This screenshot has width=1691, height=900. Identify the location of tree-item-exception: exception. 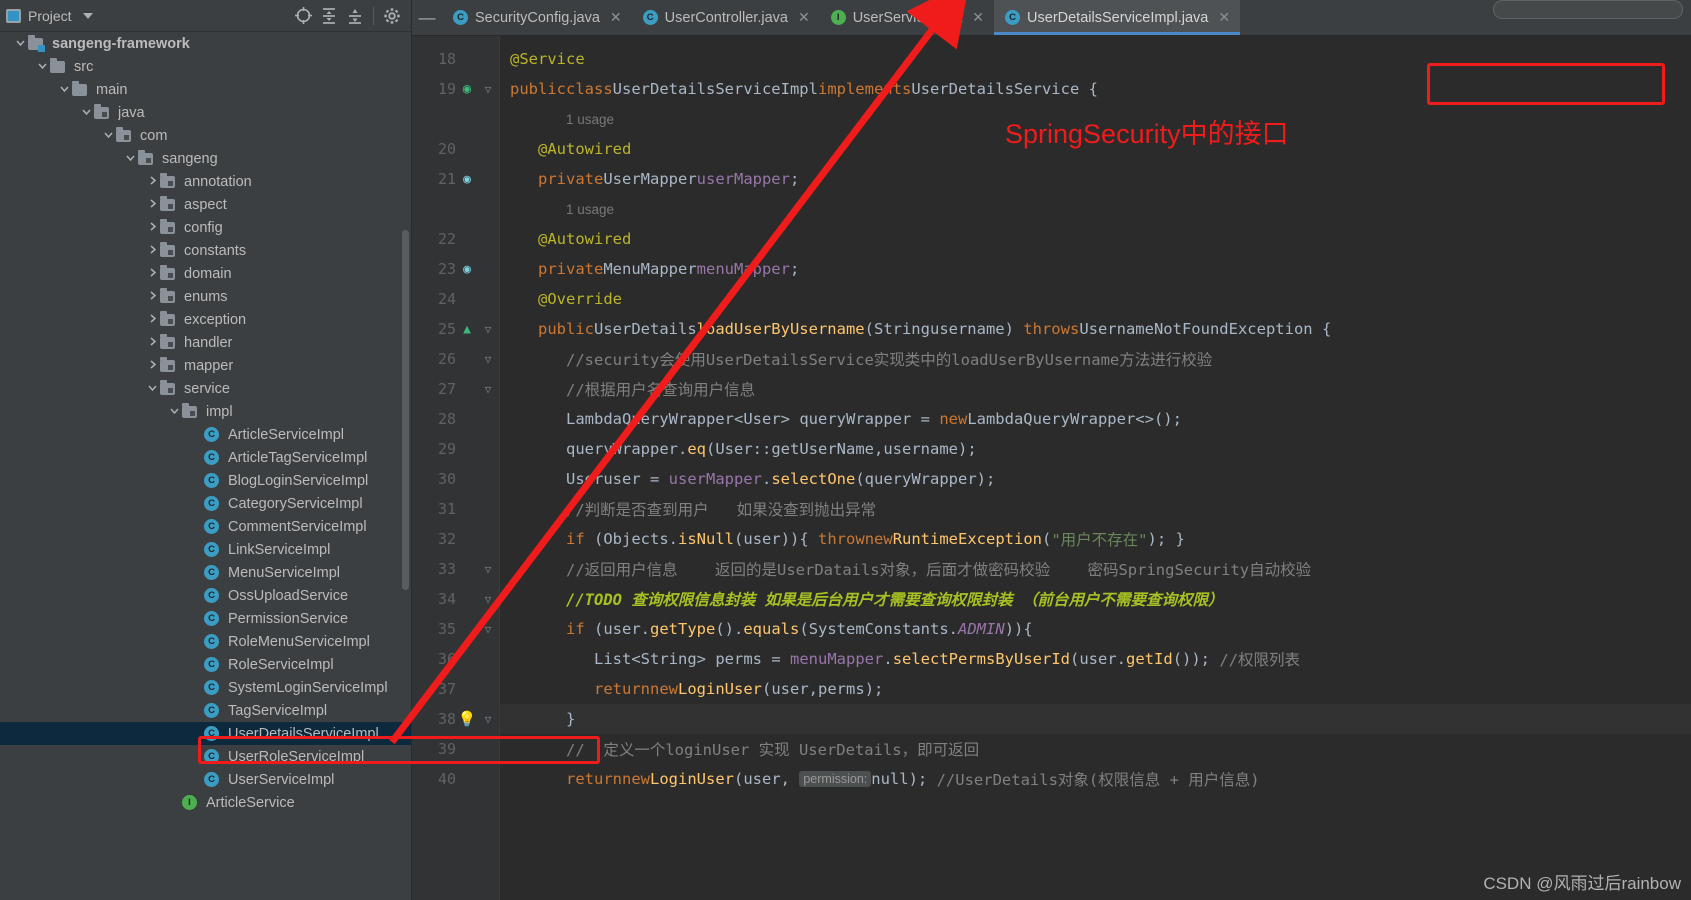
(205, 319).